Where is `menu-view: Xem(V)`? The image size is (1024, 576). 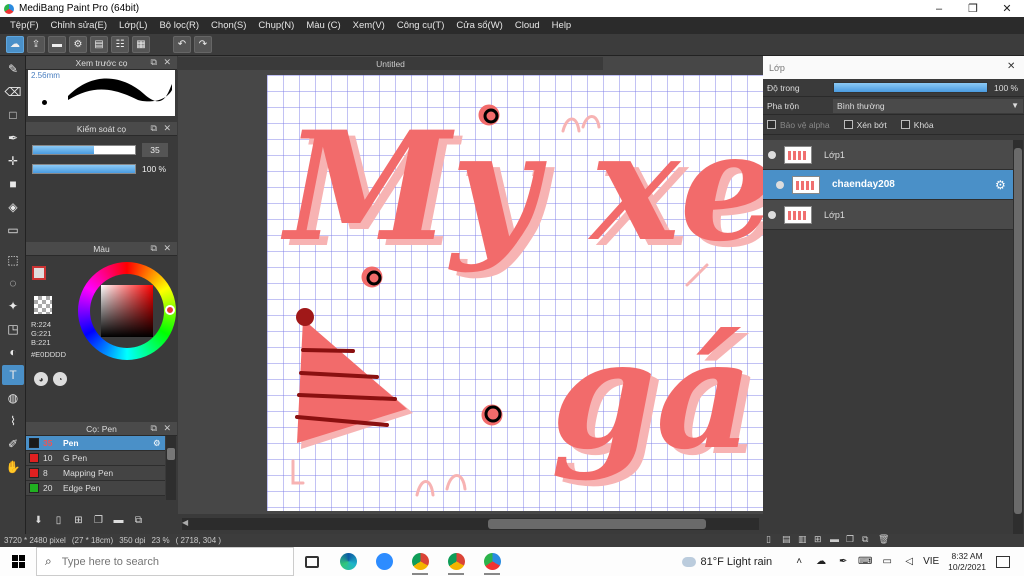
menu-view: Xem(V) is located at coordinates (369, 25).